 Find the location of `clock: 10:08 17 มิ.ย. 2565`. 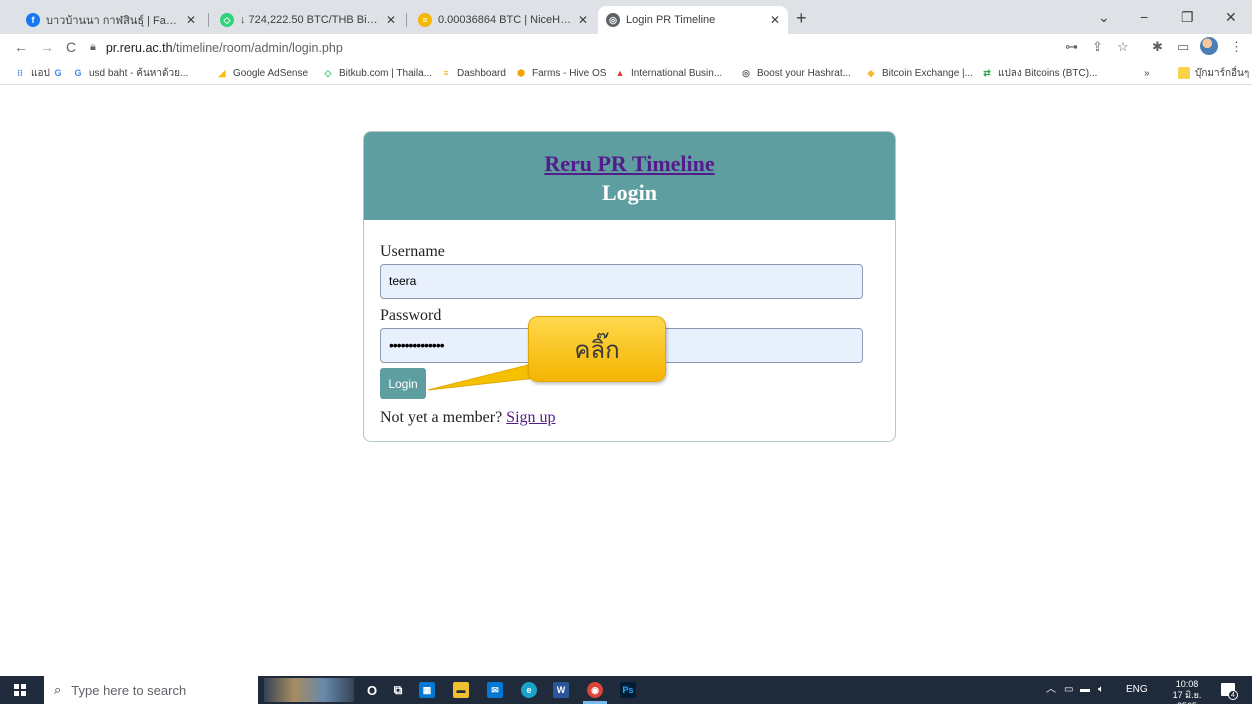

clock: 10:08 17 มิ.ย. 2565 is located at coordinates (1187, 691).